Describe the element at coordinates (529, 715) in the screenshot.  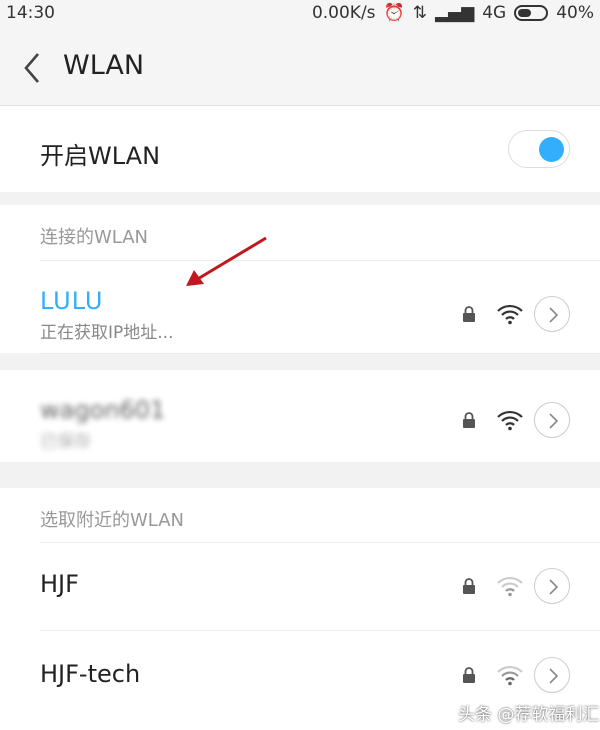
I see `watermark: 头条 @荐软福利汇` at that location.